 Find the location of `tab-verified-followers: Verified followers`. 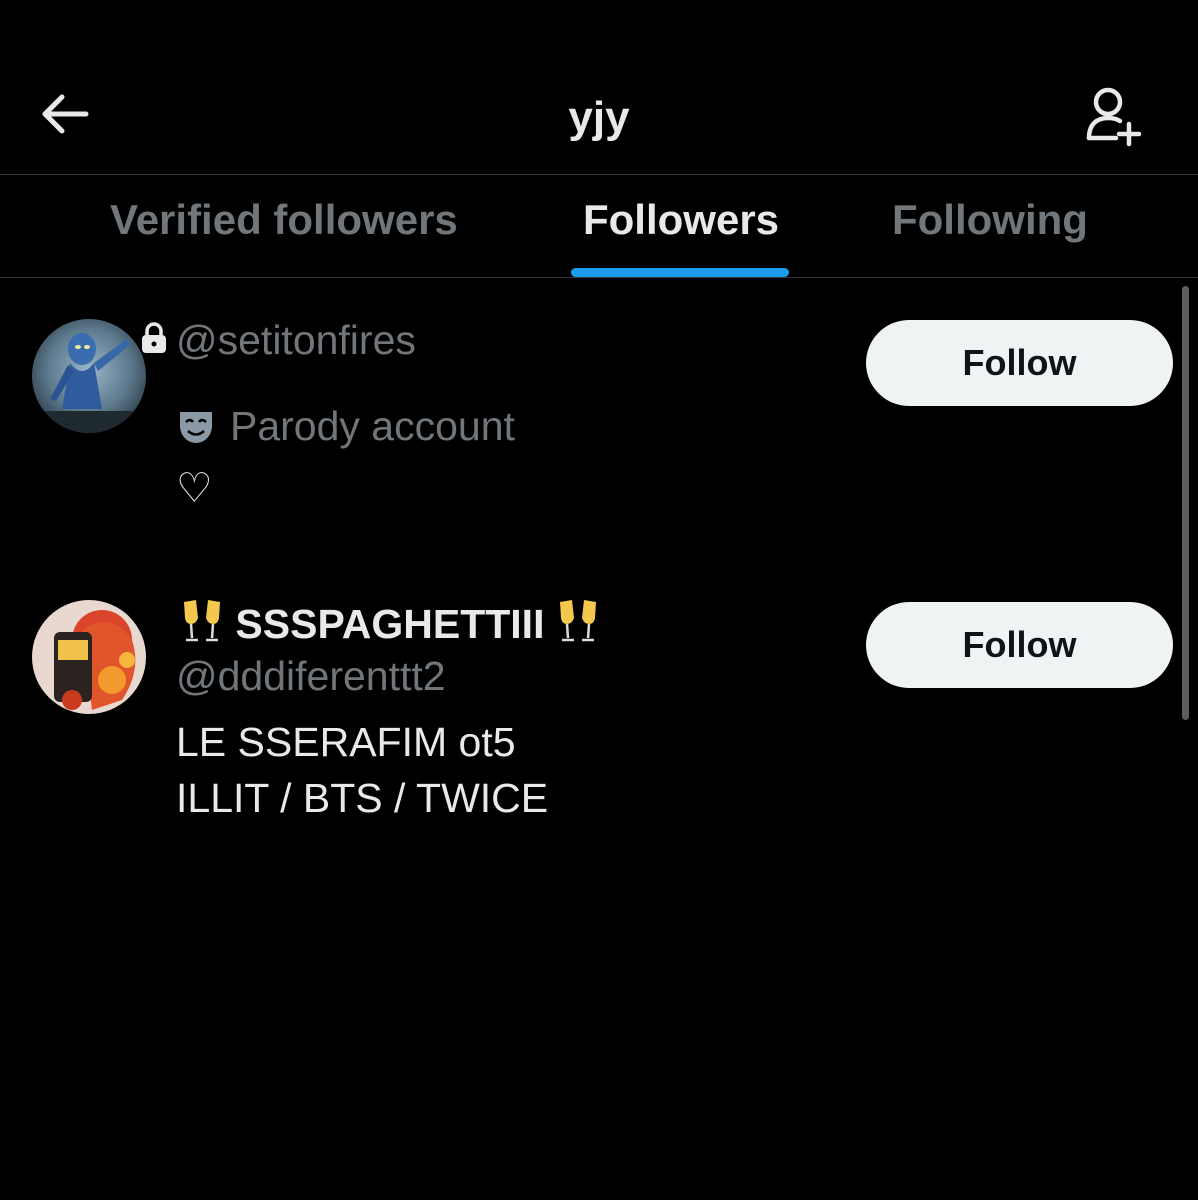

tab-verified-followers: Verified followers is located at coordinates (284, 220).